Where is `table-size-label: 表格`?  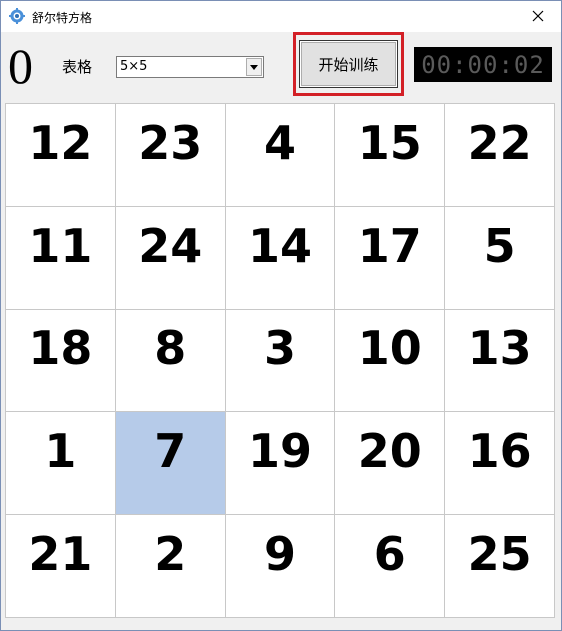
table-size-label: 表格 is located at coordinates (77, 67).